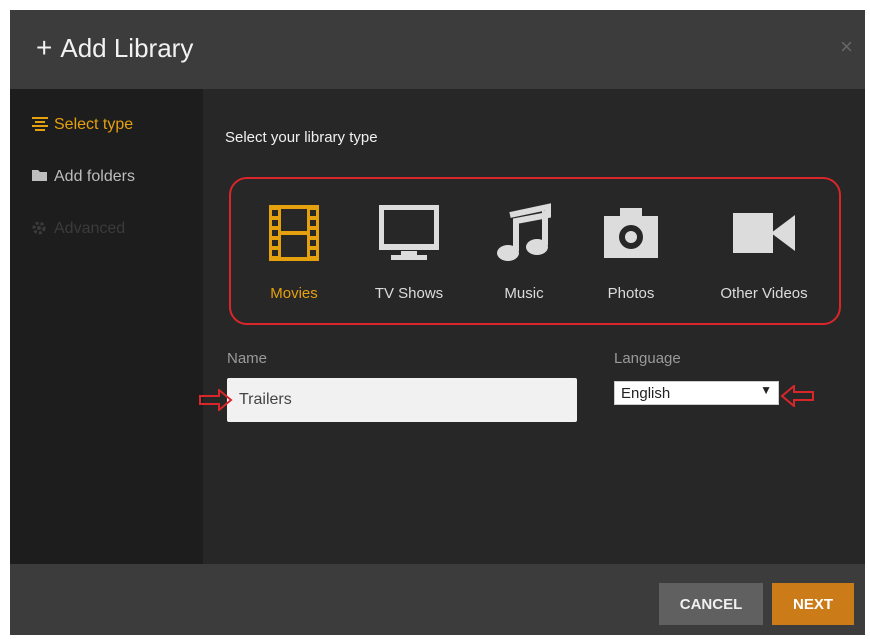 The width and height of the screenshot is (870, 639). Describe the element at coordinates (711, 604) in the screenshot. I see `cancel-button: CANCEL` at that location.